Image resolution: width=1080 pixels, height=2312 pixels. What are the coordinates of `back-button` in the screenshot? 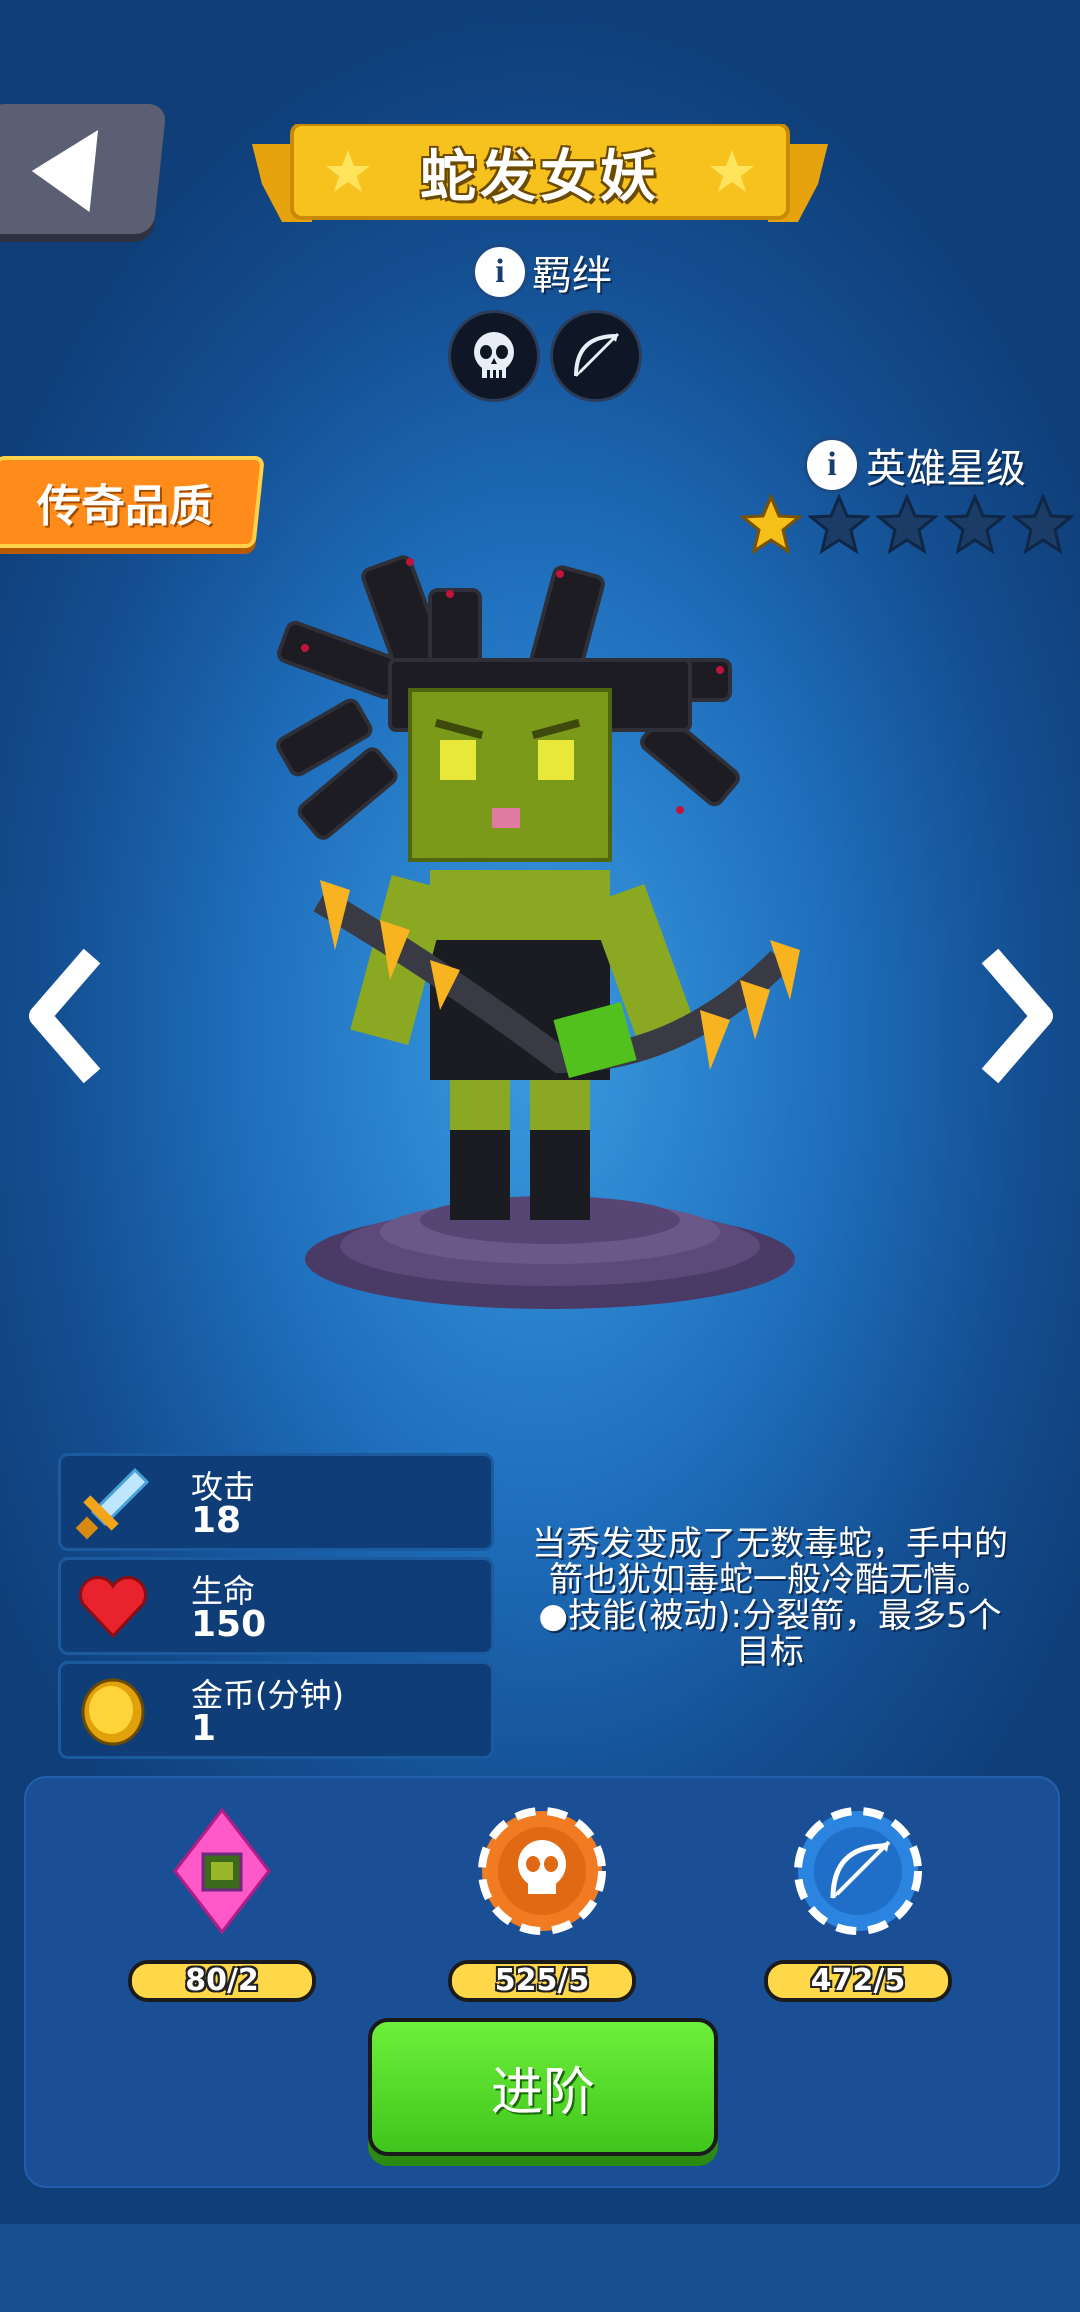 It's located at (83, 169).